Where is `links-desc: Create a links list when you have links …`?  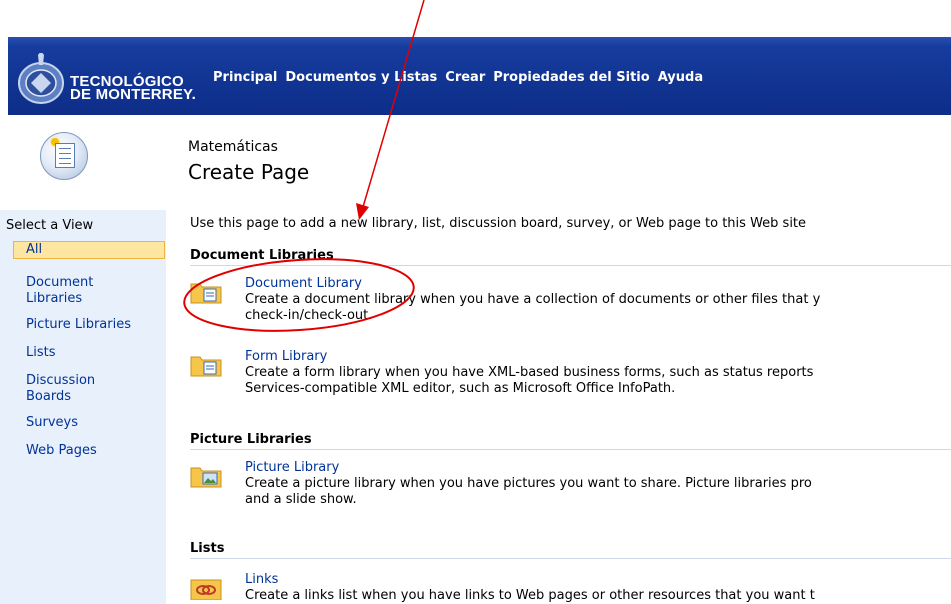
links-desc: Create a links list when you have links … is located at coordinates (530, 595).